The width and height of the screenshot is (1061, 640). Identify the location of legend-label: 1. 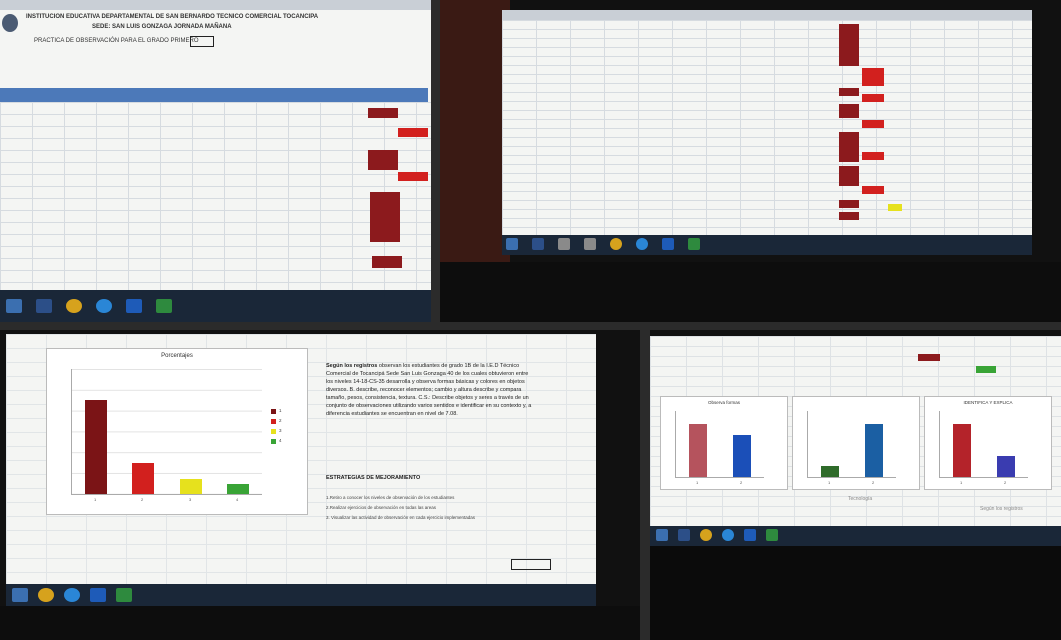
(280, 410).